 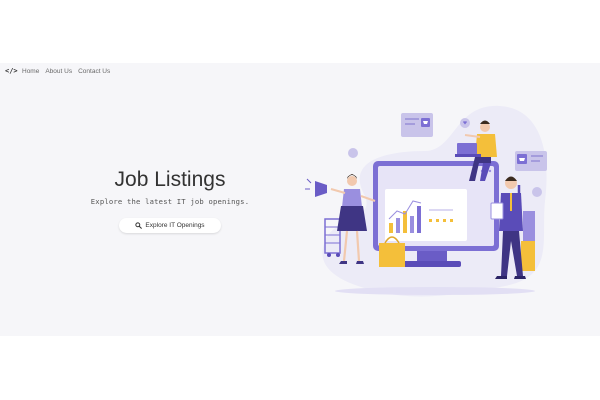 I want to click on floating-card-cart-right, so click(x=531, y=161).